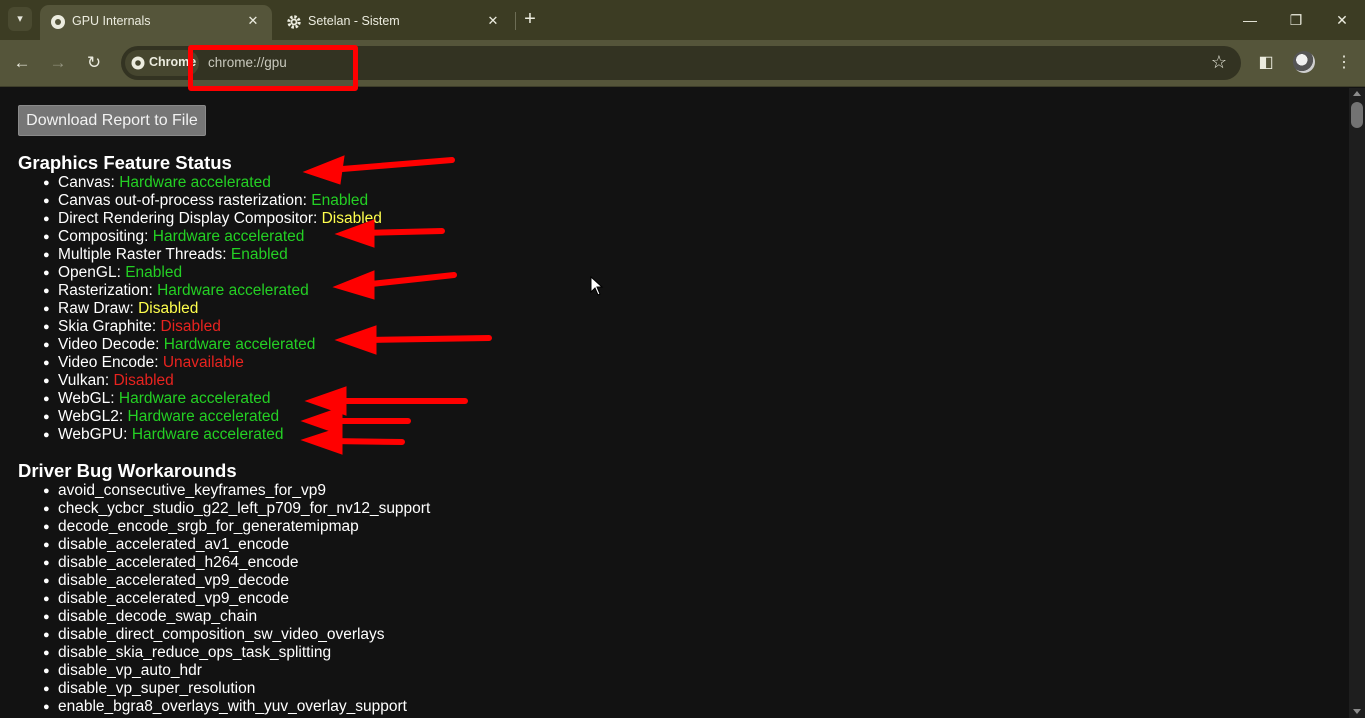 The image size is (1365, 718). Describe the element at coordinates (156, 22) in the screenshot. I see `tab-gpu-internals: GPU Internals ✕` at that location.